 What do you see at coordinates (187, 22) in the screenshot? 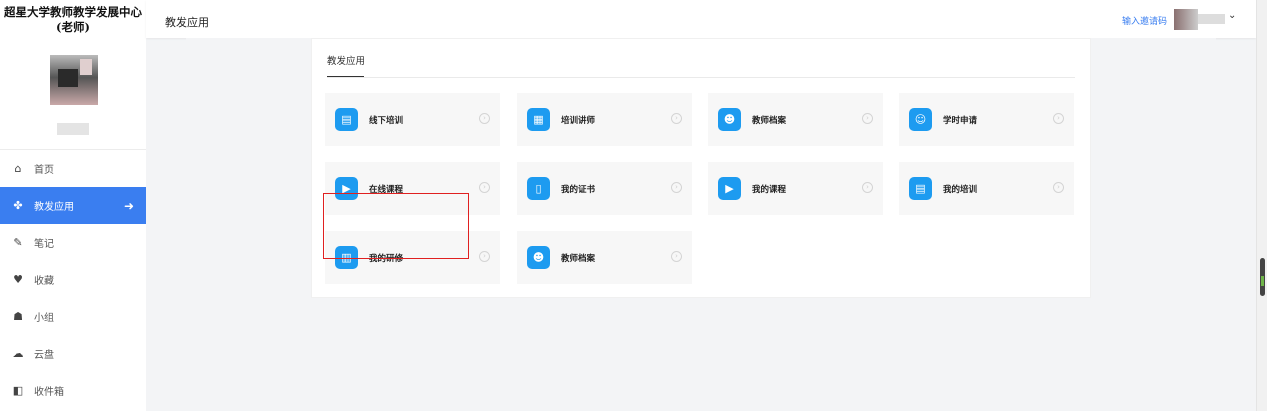
I see `page-title: 教发应用` at bounding box center [187, 22].